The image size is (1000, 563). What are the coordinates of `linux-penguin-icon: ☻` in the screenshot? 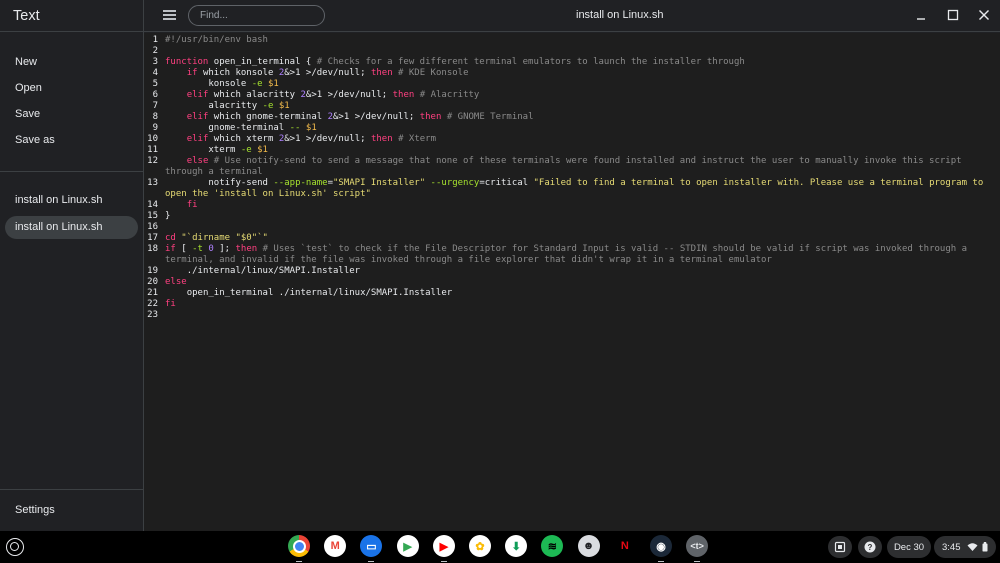 It's located at (588, 546).